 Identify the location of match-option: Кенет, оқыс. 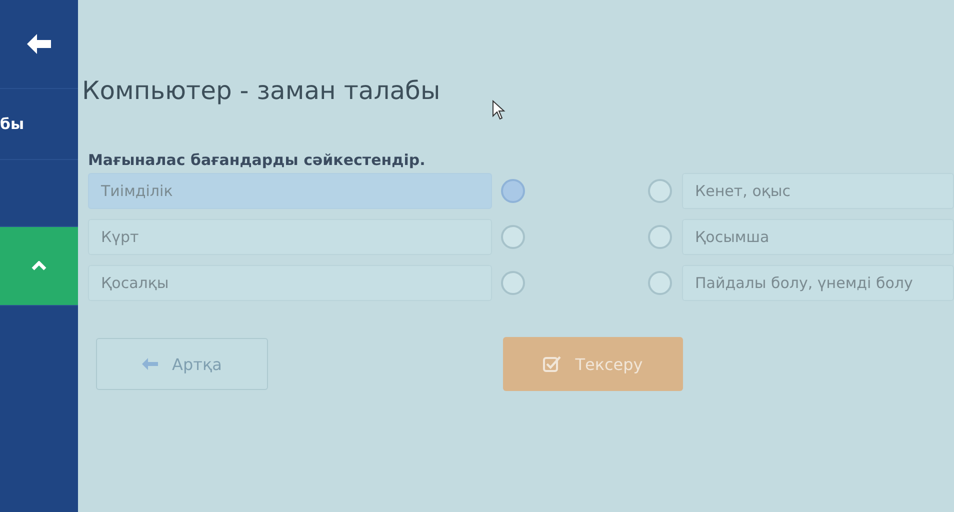
(818, 191).